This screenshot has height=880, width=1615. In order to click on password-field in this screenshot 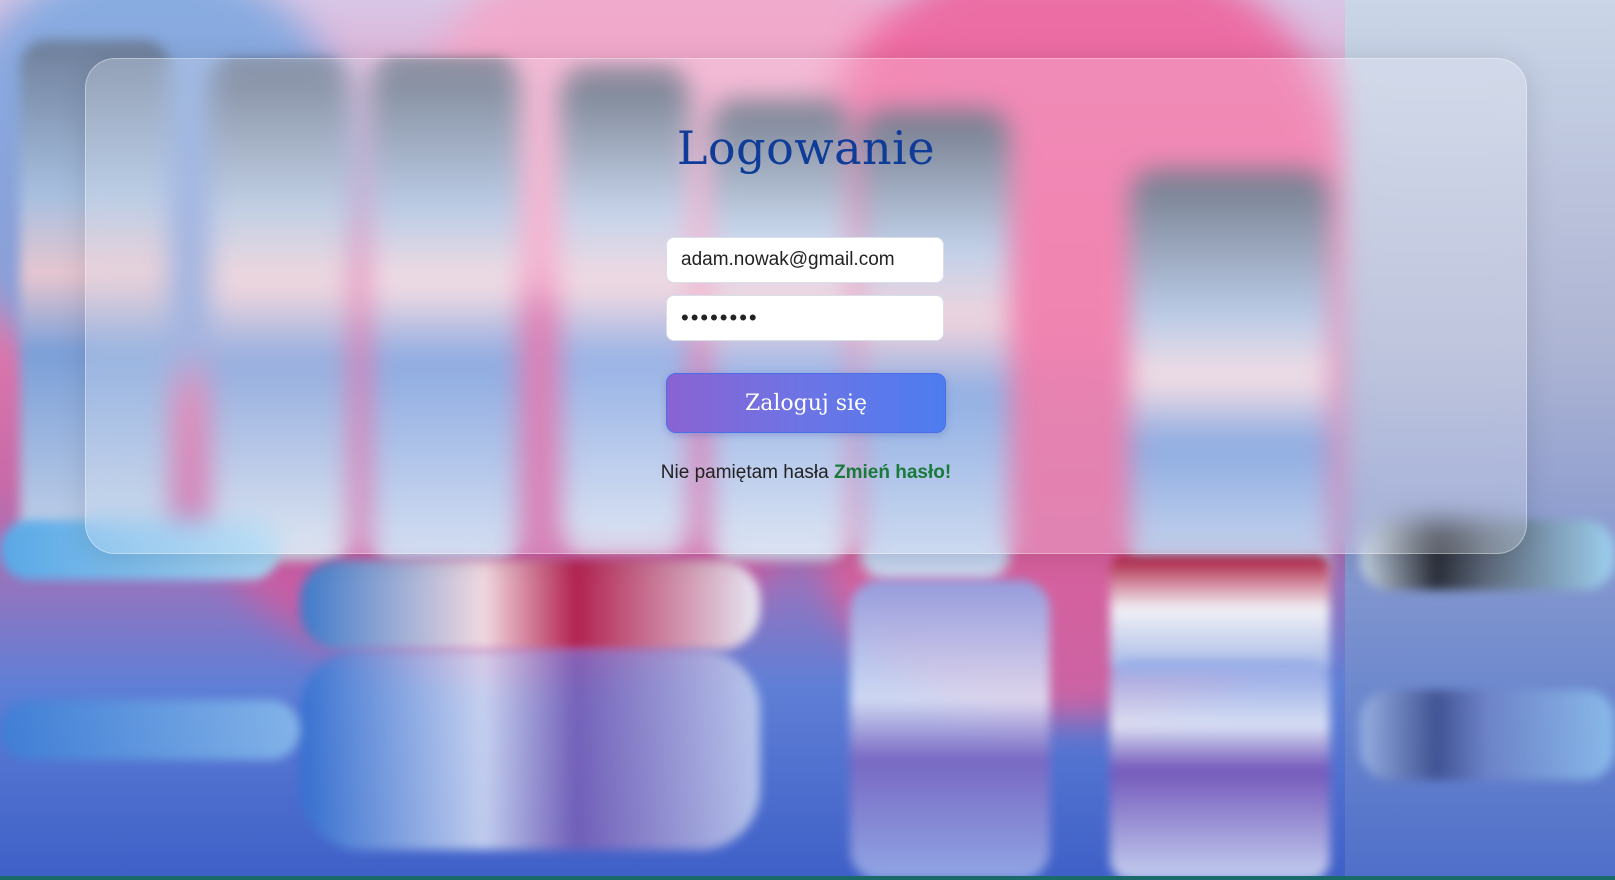, I will do `click(805, 318)`.